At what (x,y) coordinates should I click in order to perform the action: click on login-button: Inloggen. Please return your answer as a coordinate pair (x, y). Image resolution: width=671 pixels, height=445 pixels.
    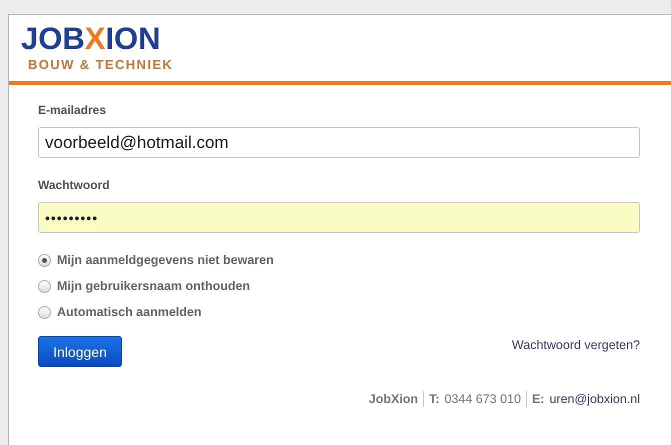
    Looking at the image, I should click on (80, 351).